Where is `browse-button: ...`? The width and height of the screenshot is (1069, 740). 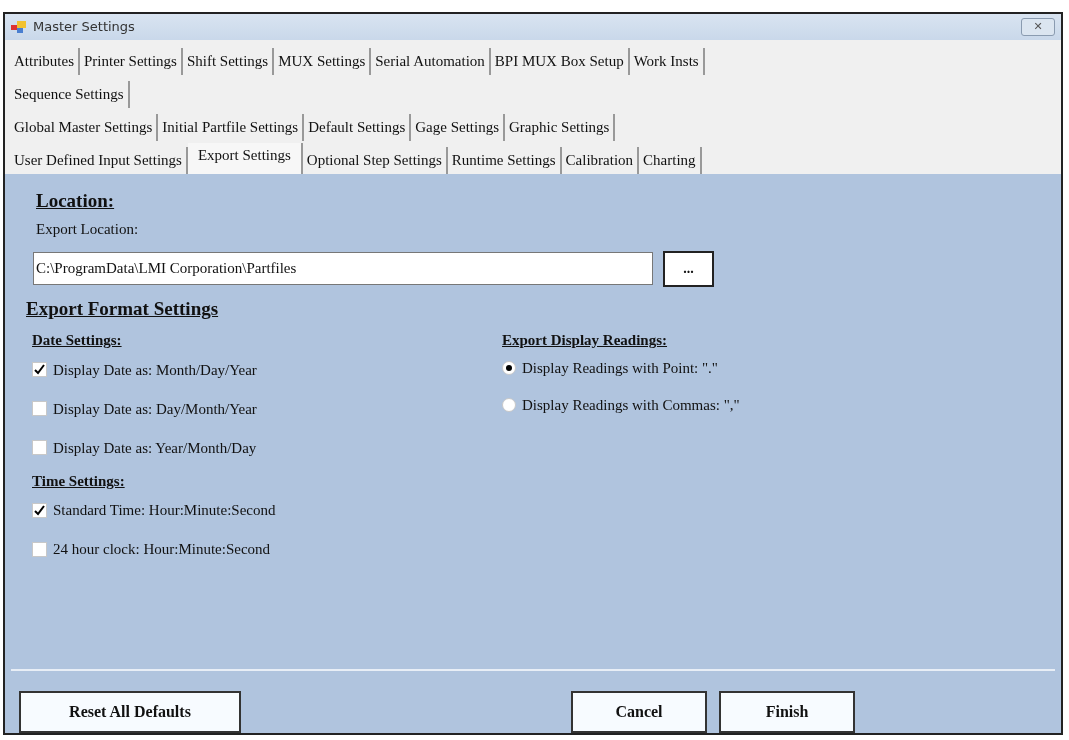
browse-button: ... is located at coordinates (688, 268).